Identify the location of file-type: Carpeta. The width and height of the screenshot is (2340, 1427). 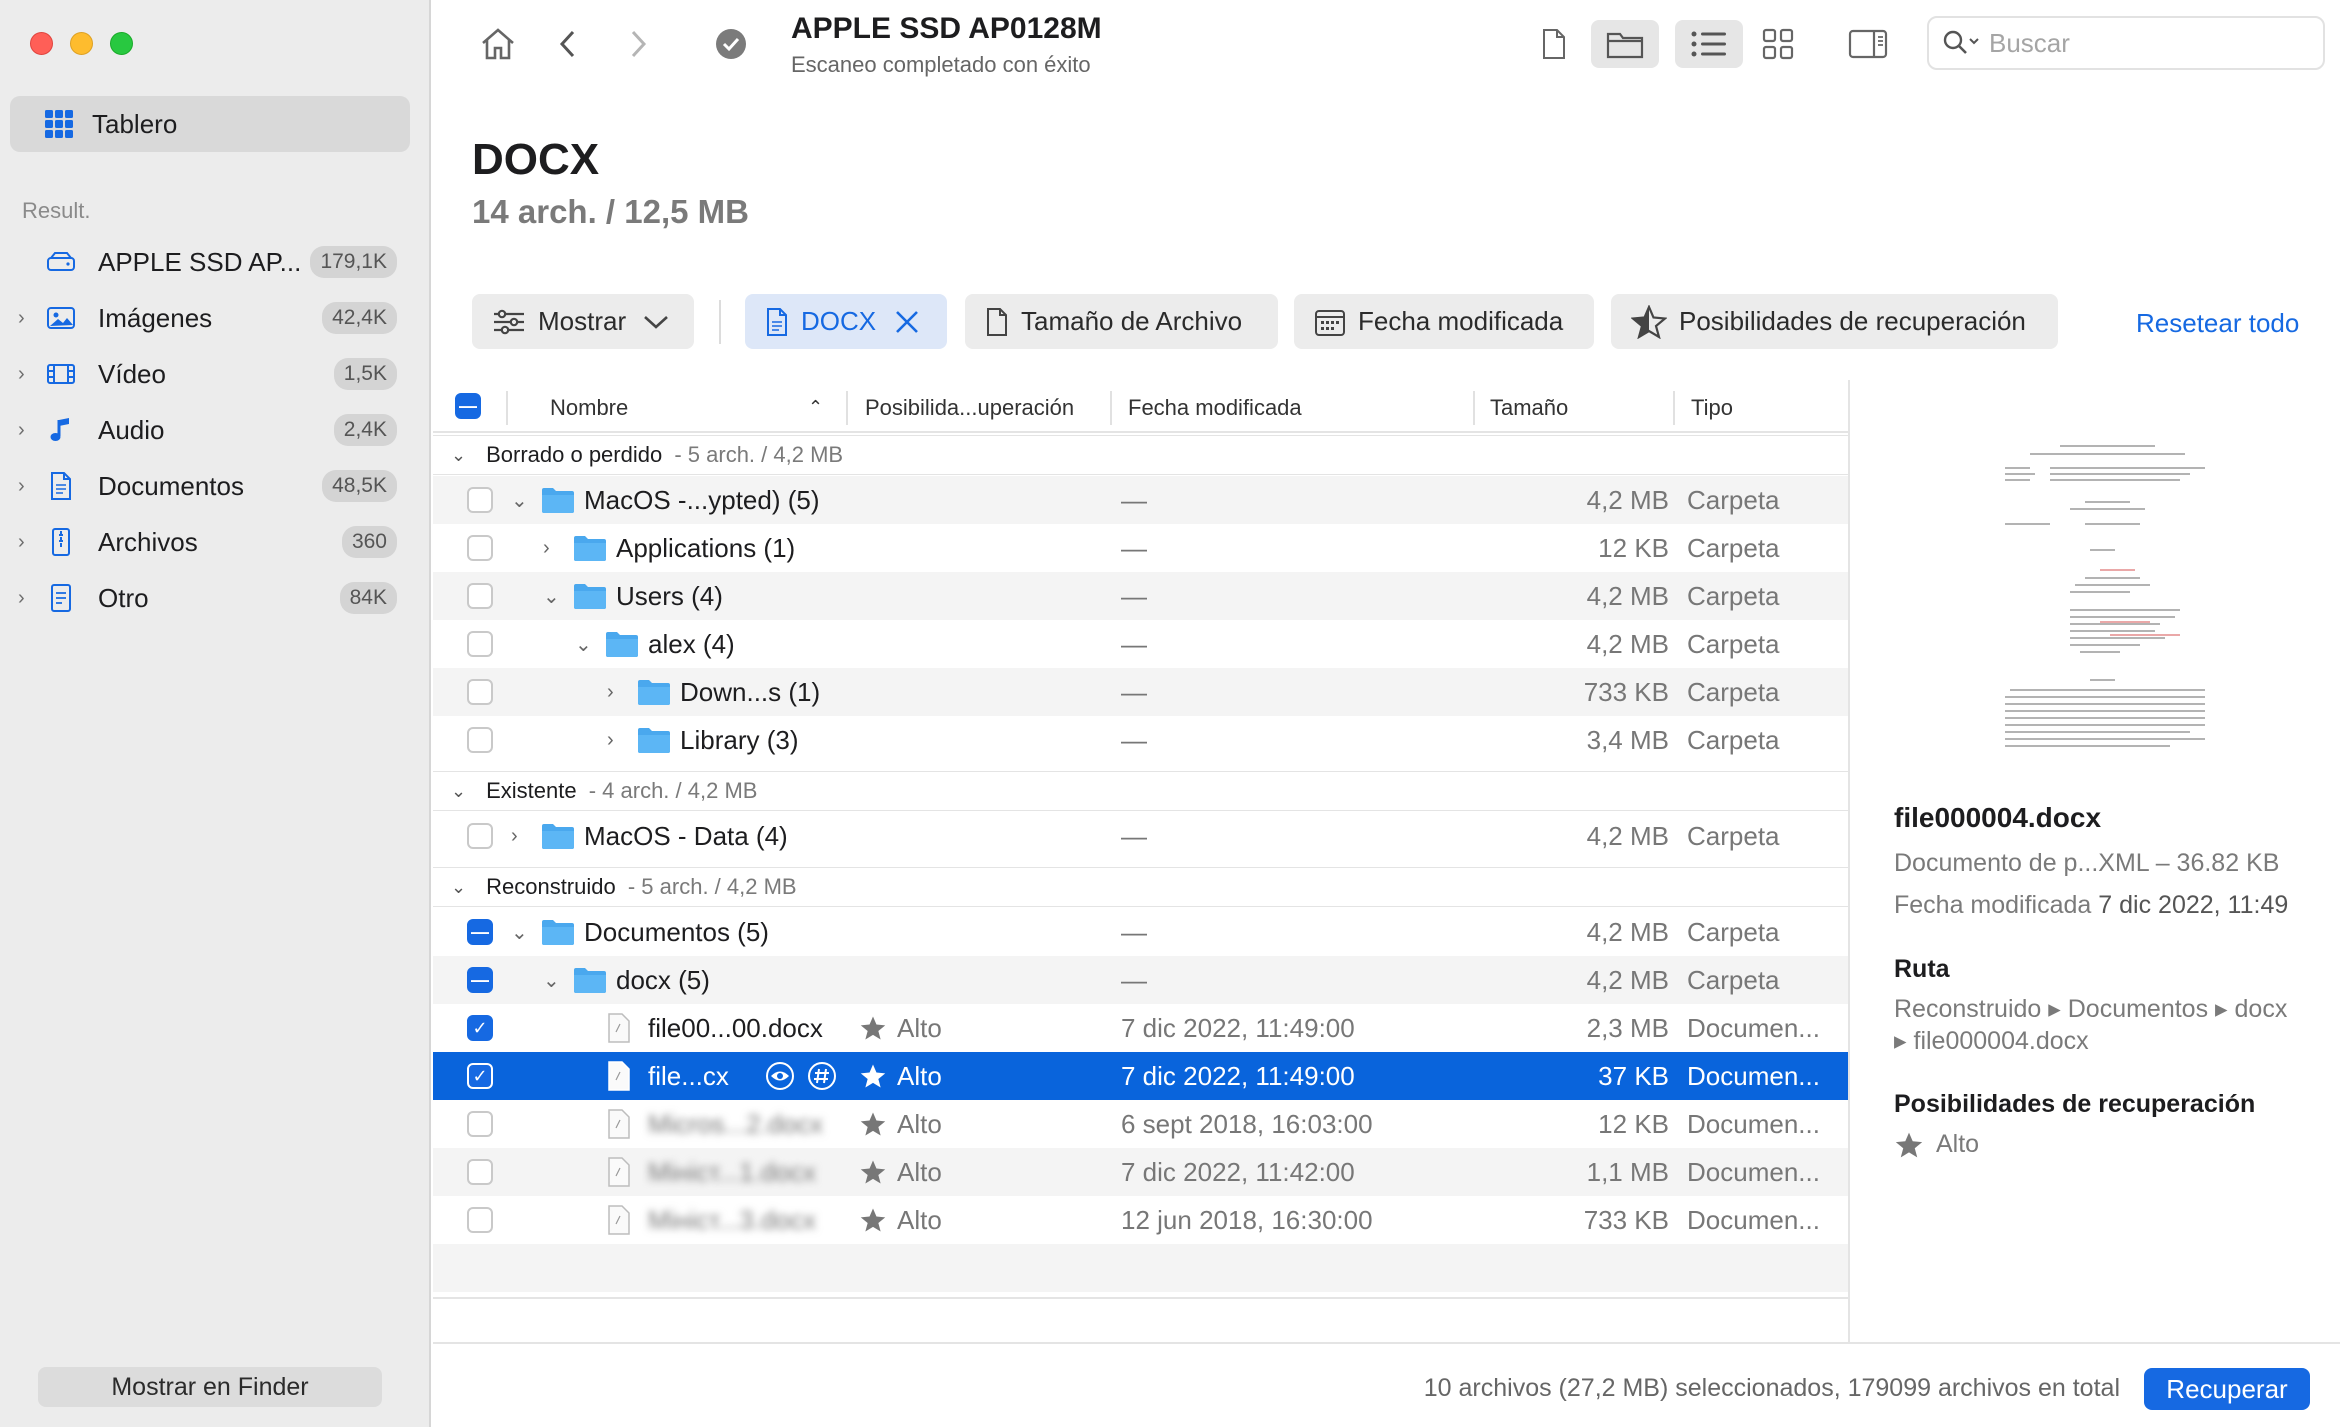
(1733, 835).